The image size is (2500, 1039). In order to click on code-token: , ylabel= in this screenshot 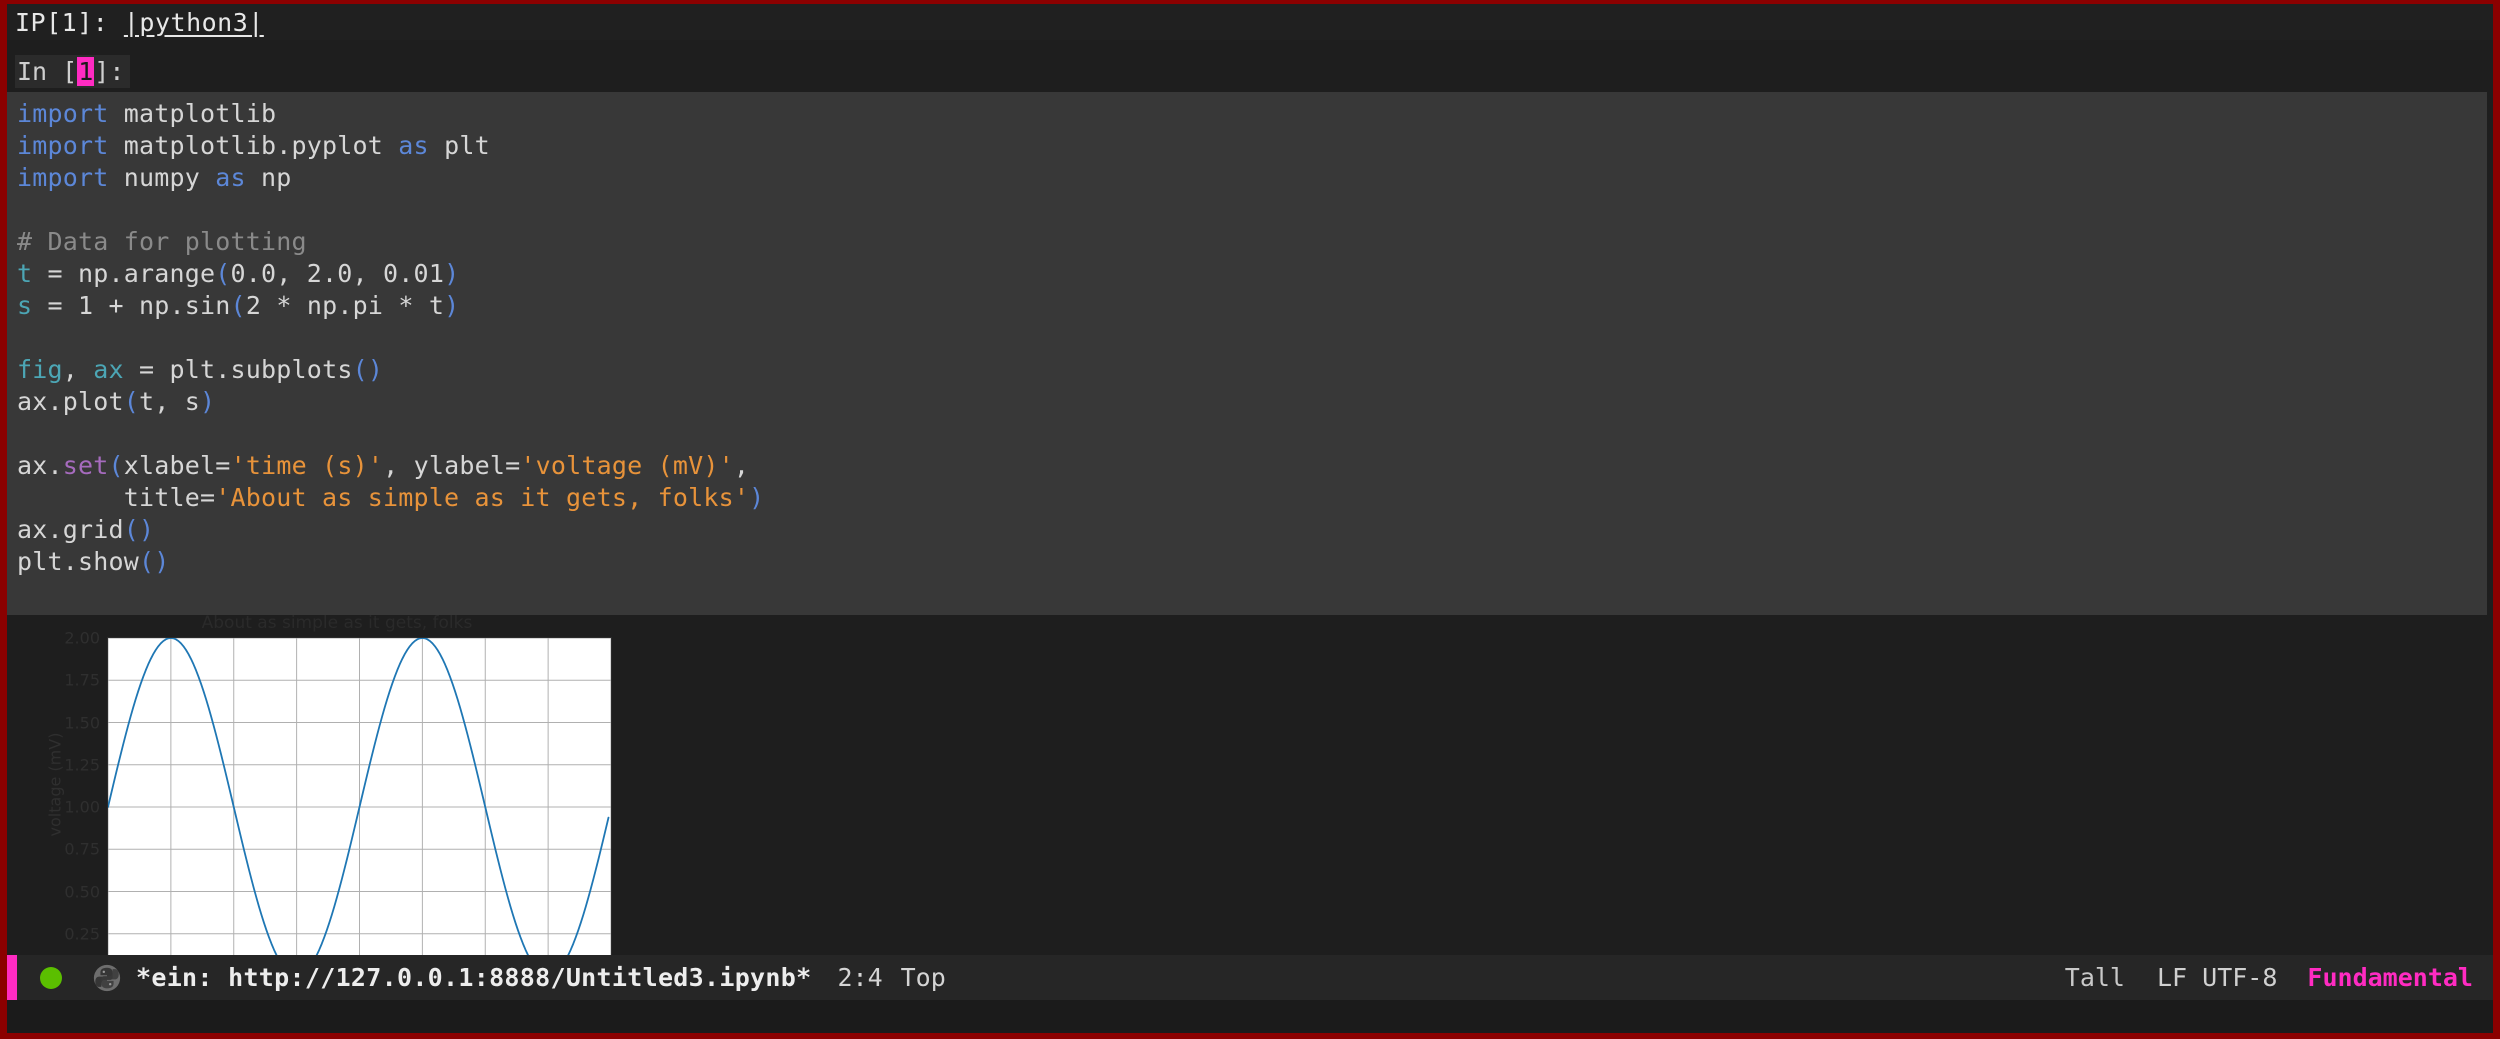, I will do `click(452, 465)`.